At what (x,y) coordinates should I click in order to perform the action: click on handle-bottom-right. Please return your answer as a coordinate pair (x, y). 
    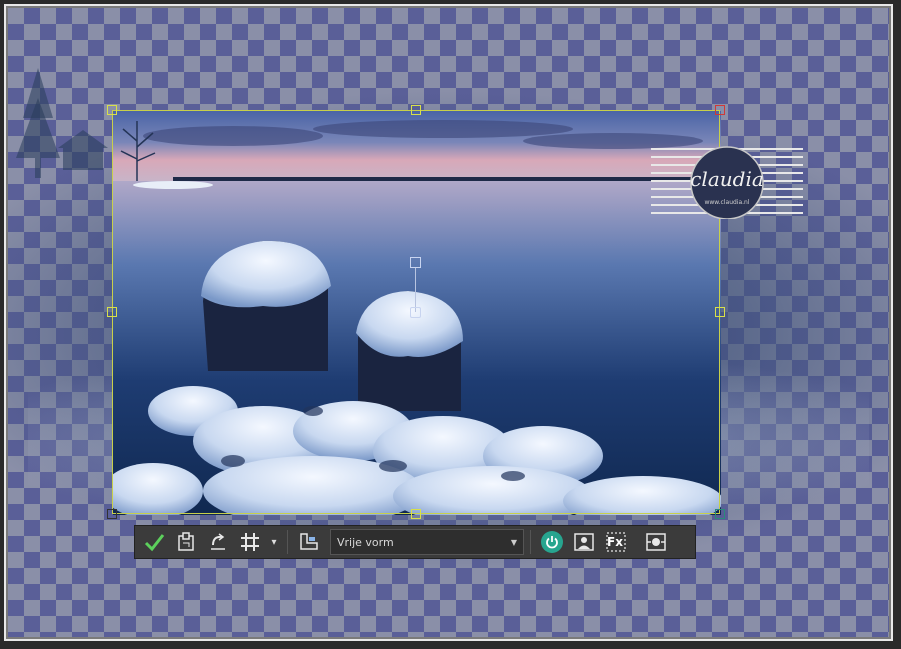
    Looking at the image, I should click on (720, 514).